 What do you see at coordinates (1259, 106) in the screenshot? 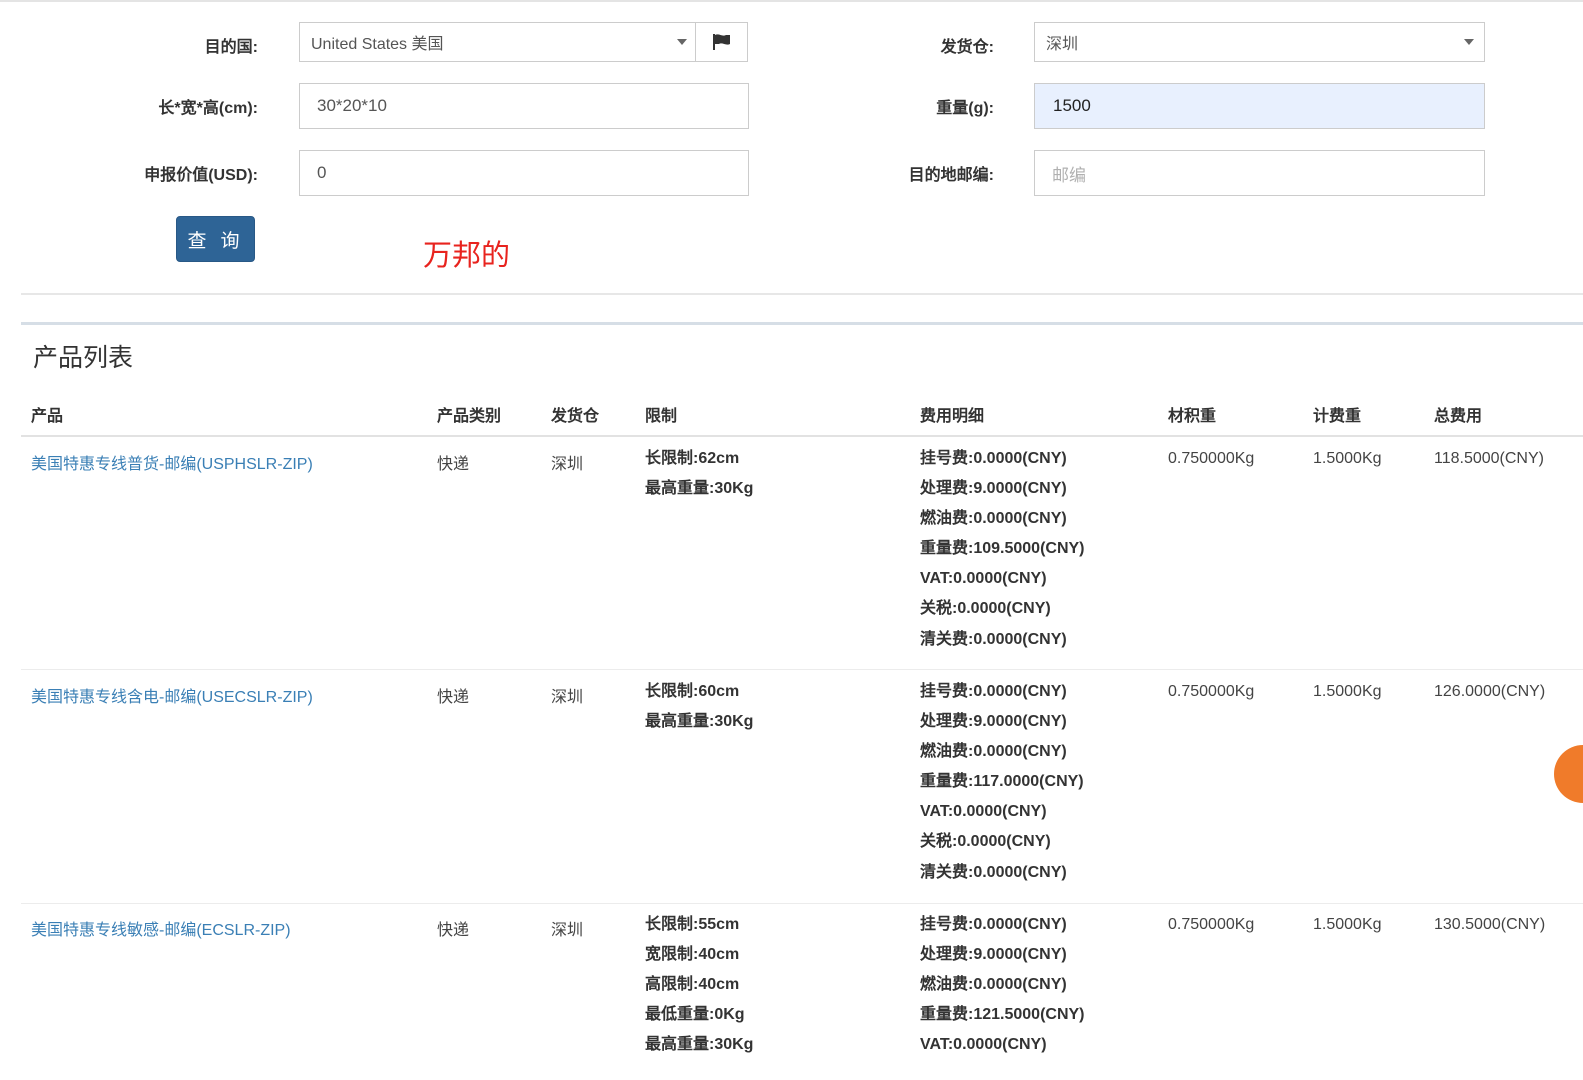
I see `weight-input: 1500` at bounding box center [1259, 106].